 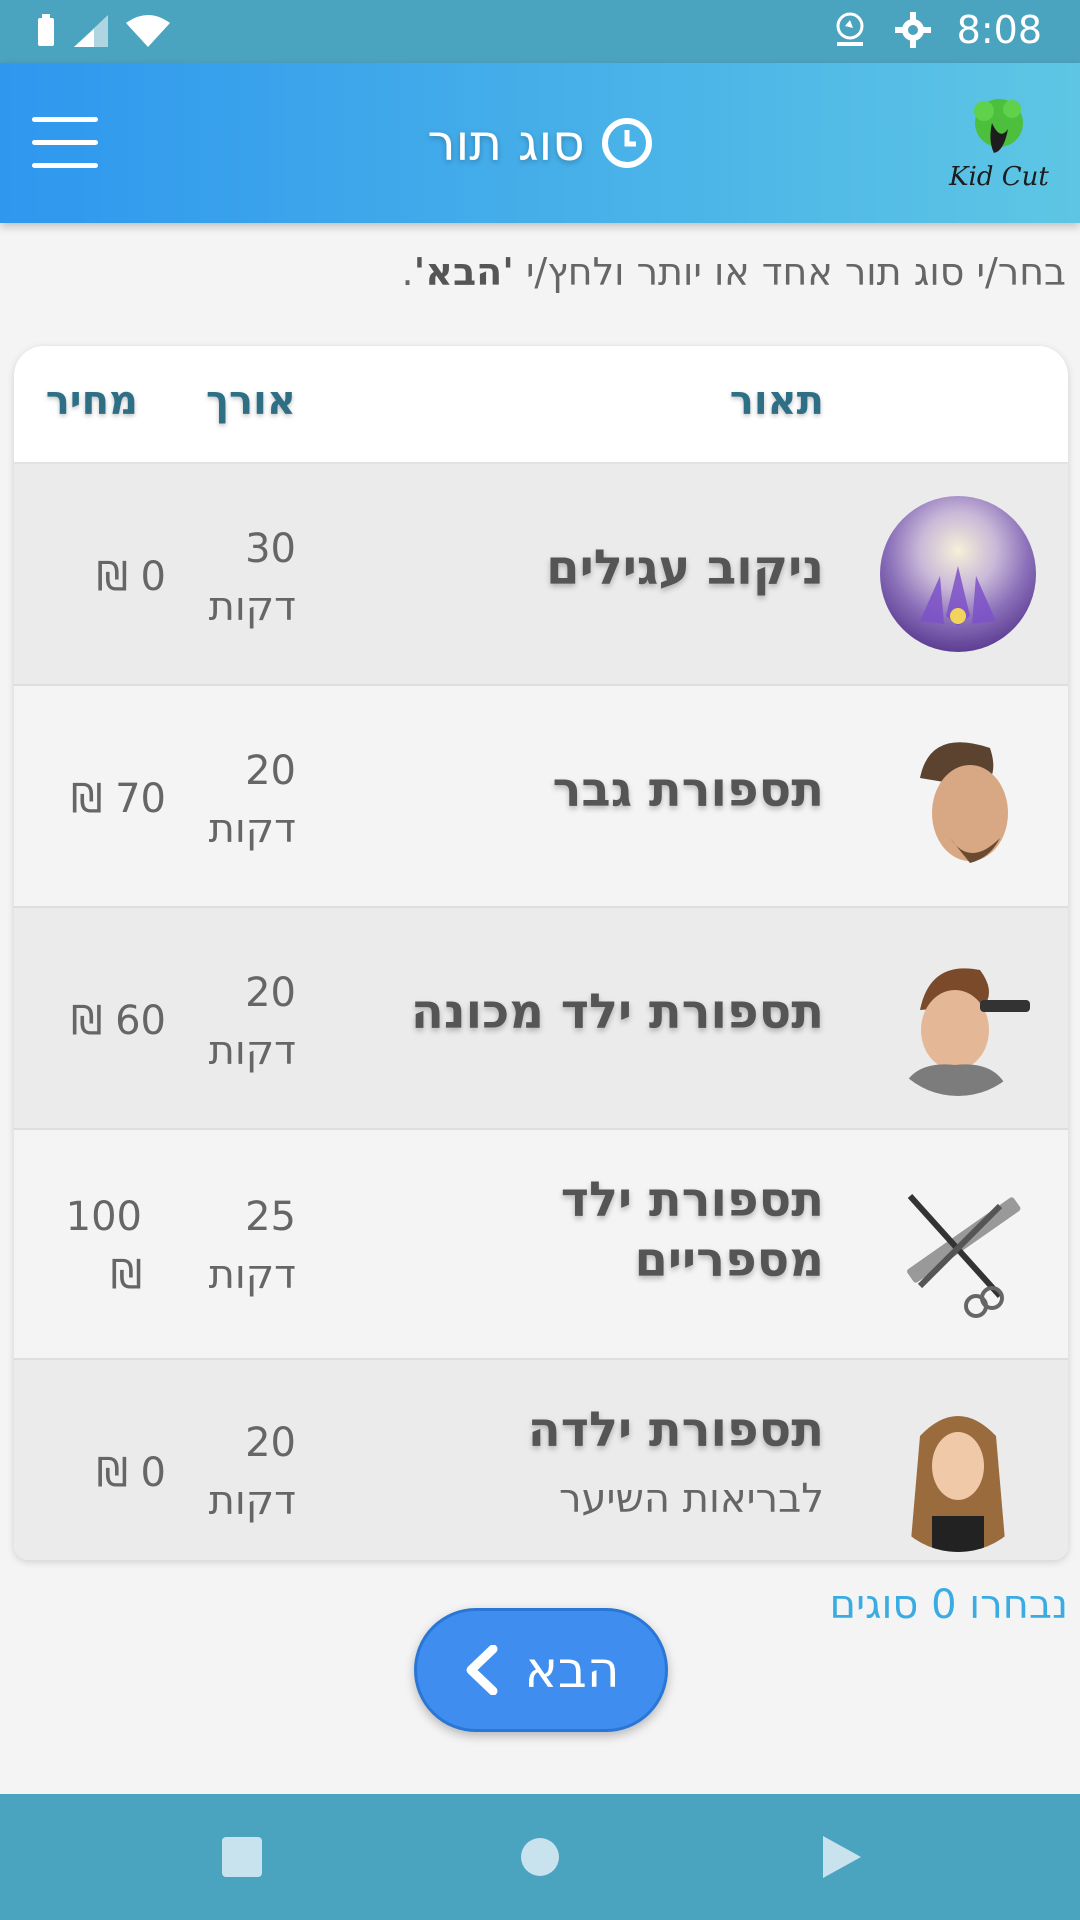 I want to click on selected-count: נבחרו 0 סוגים, so click(x=948, y=1605).